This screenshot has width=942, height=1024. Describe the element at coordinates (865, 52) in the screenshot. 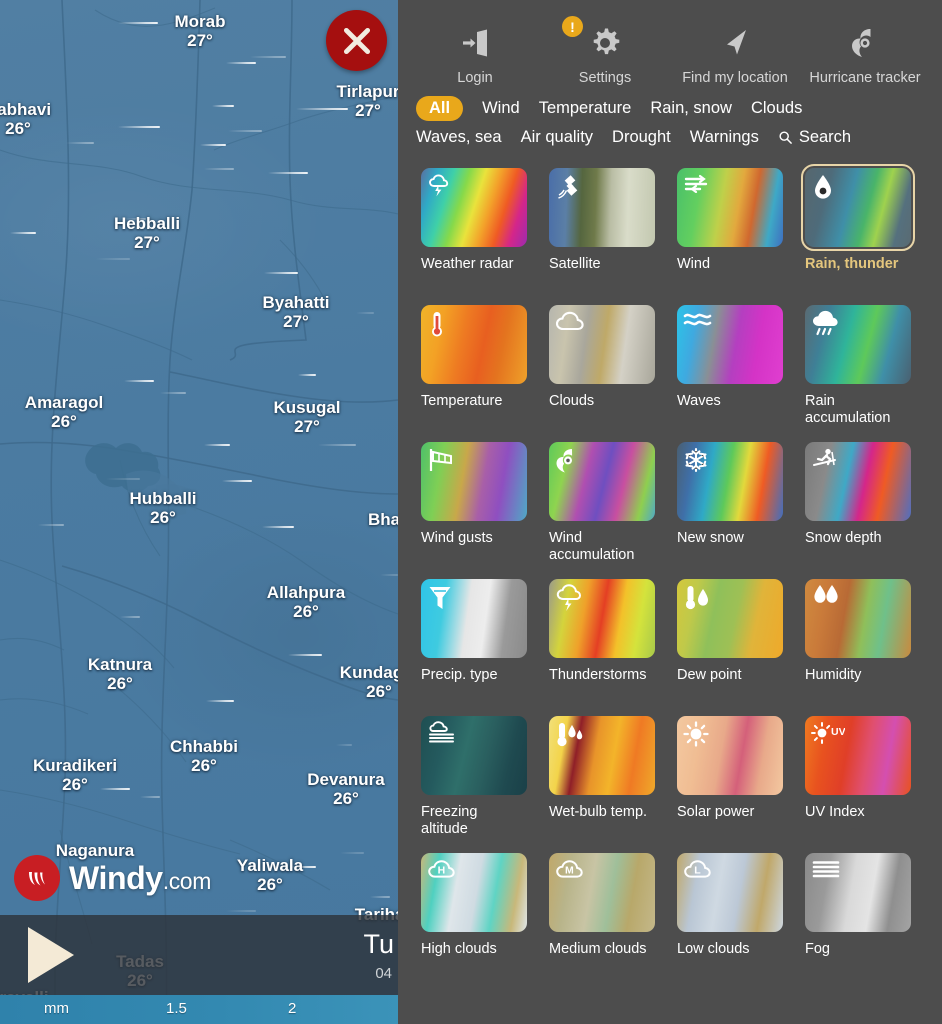

I see `action-hurricane-tracker: Hurricane tracker` at that location.